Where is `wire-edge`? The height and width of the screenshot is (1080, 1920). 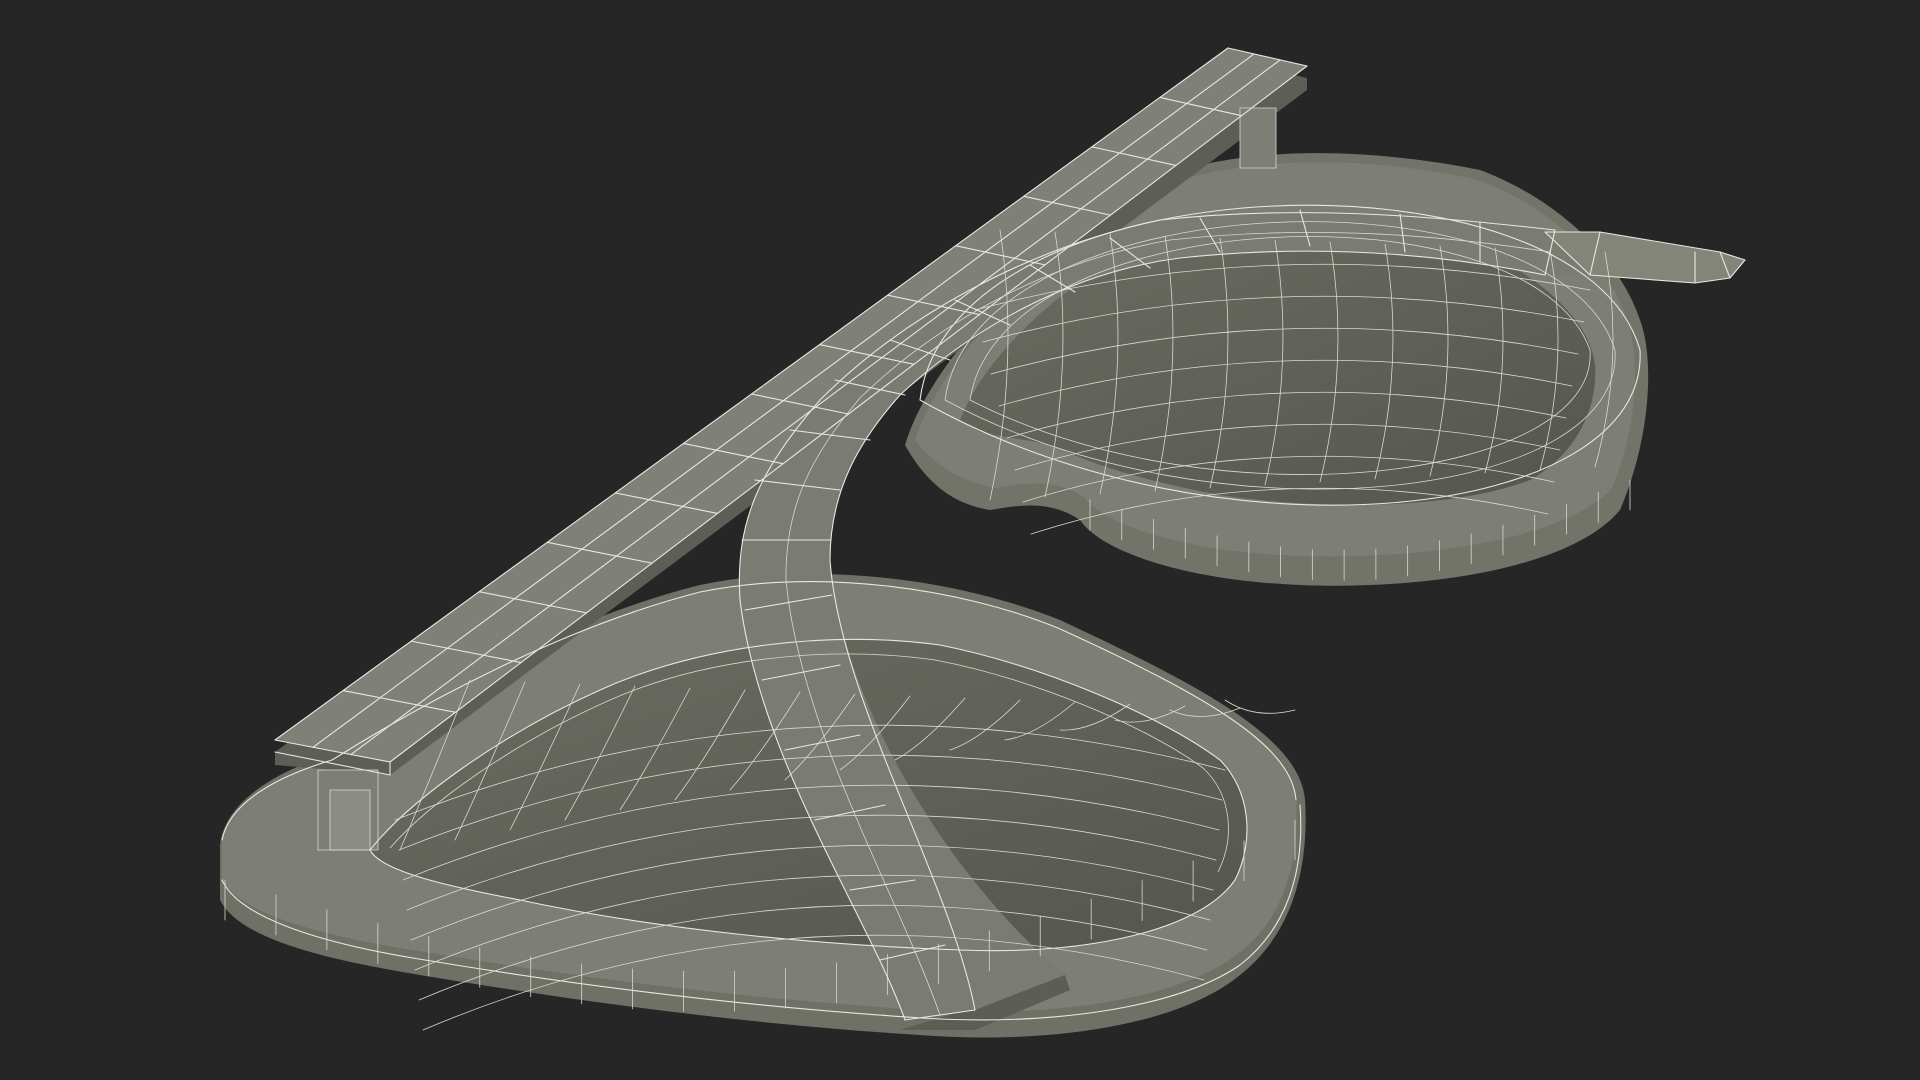 wire-edge is located at coordinates (1260, 706).